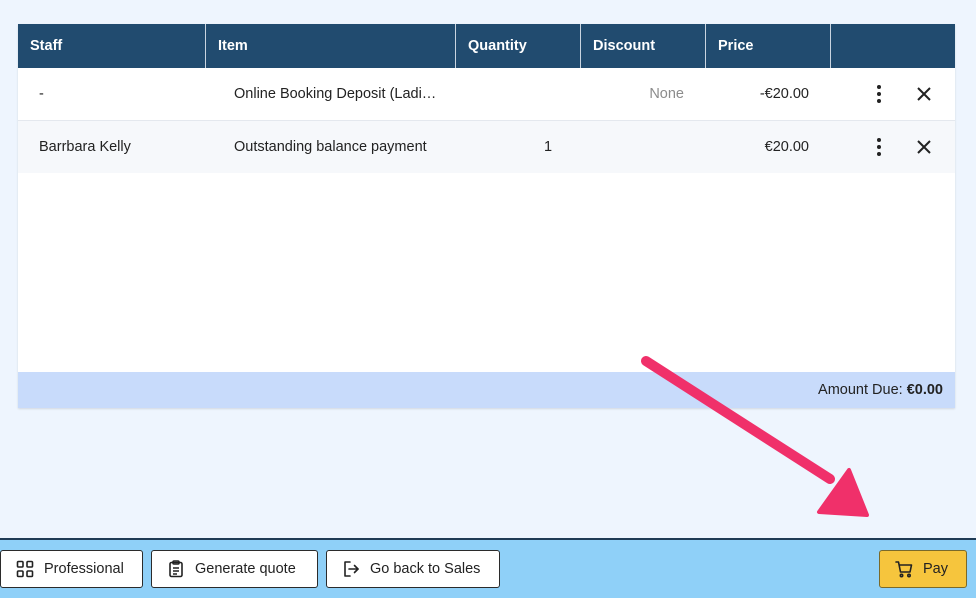 This screenshot has height=598, width=976. Describe the element at coordinates (85, 147) in the screenshot. I see `row-staff: Barrbara Kelly` at that location.